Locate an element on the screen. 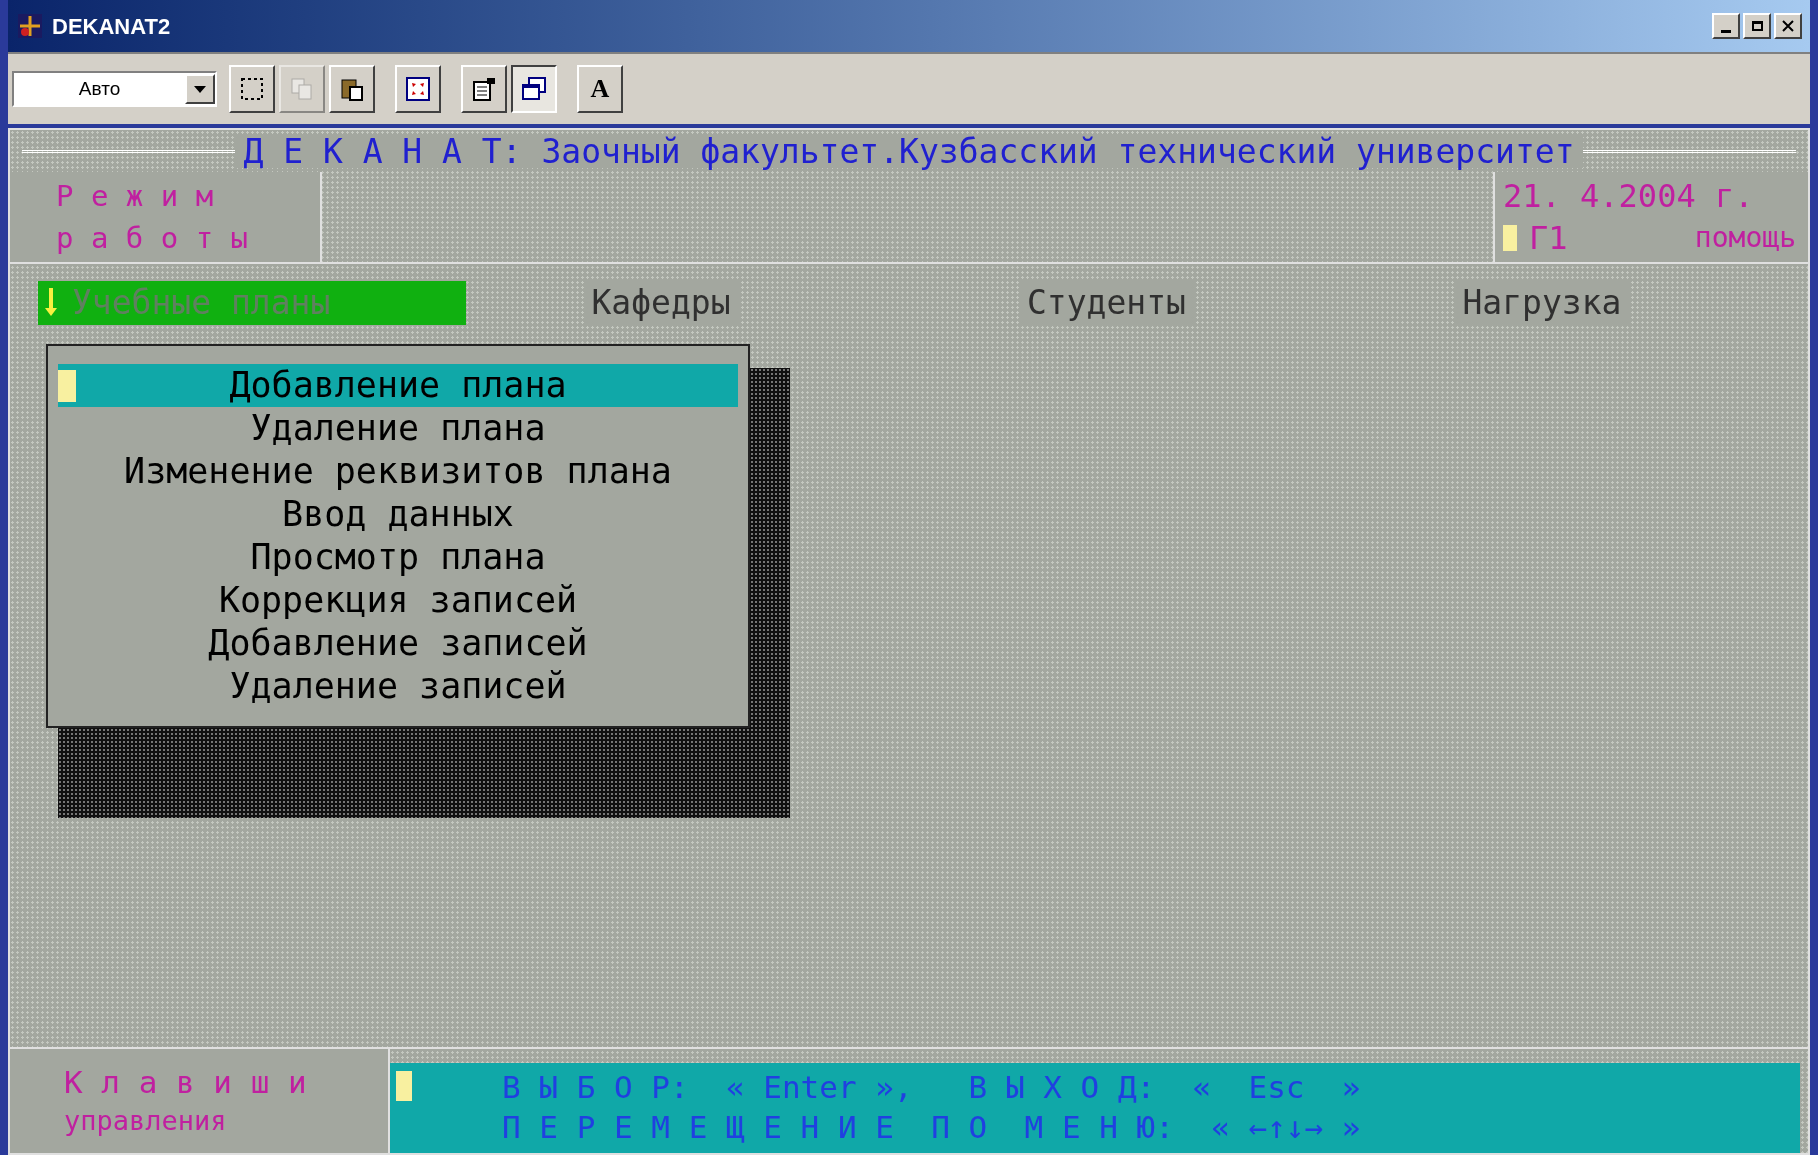  menu-item: Коррекция записей is located at coordinates (398, 600).